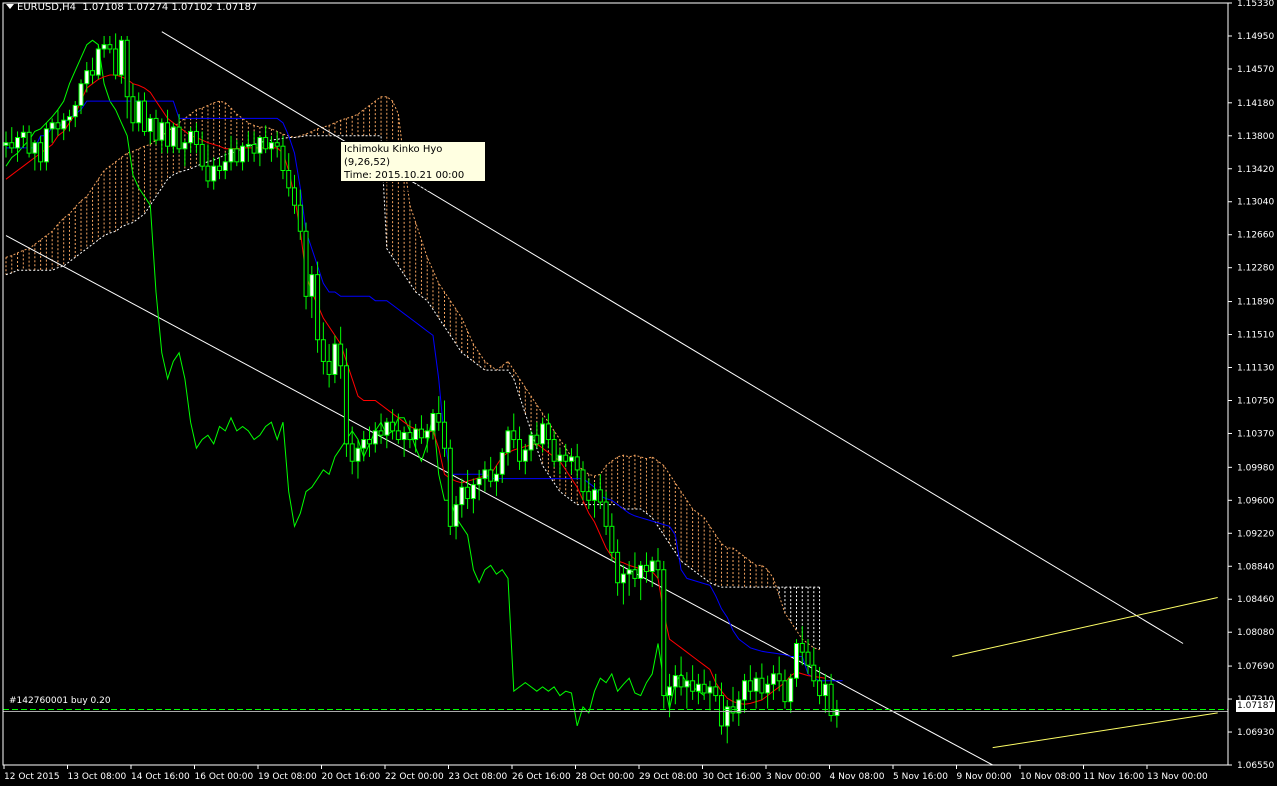 The width and height of the screenshot is (1277, 786). Describe the element at coordinates (1255, 303) in the screenshot. I see `y-tick-label: 1.11890` at that location.